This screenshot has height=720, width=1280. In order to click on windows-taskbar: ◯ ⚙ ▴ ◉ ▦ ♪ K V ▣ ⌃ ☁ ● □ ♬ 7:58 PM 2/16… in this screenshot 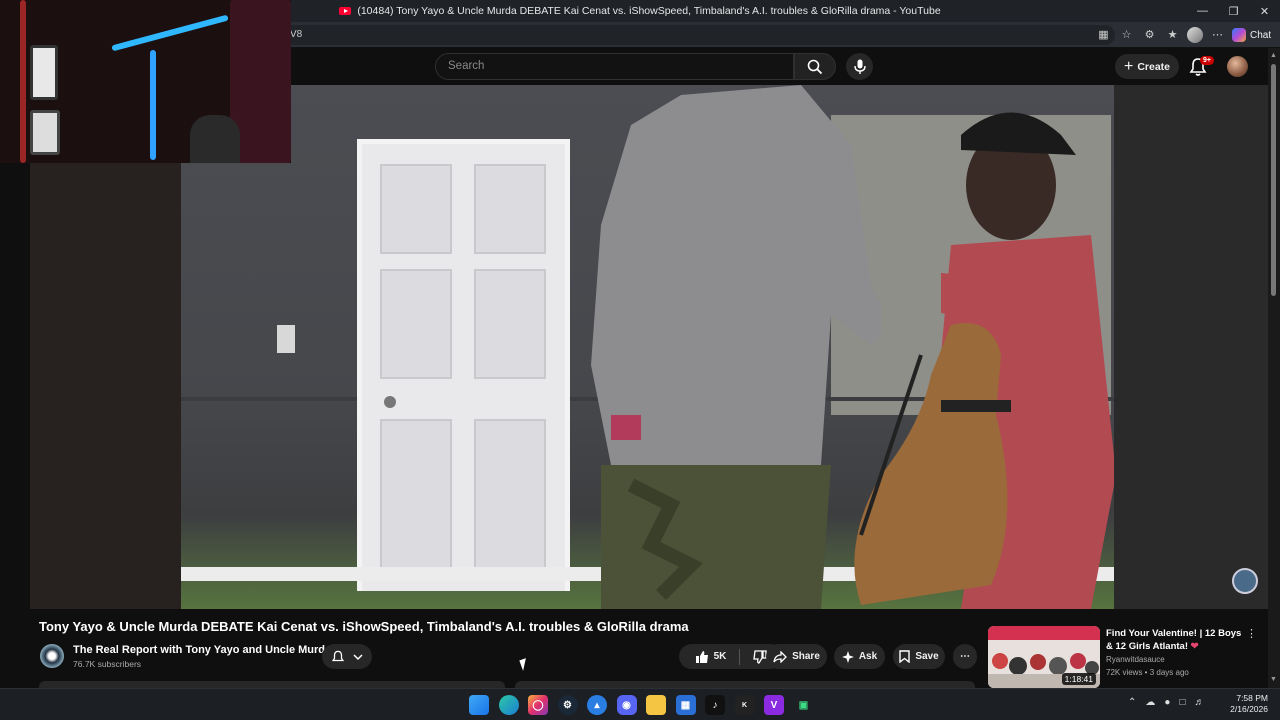, I will do `click(640, 704)`.